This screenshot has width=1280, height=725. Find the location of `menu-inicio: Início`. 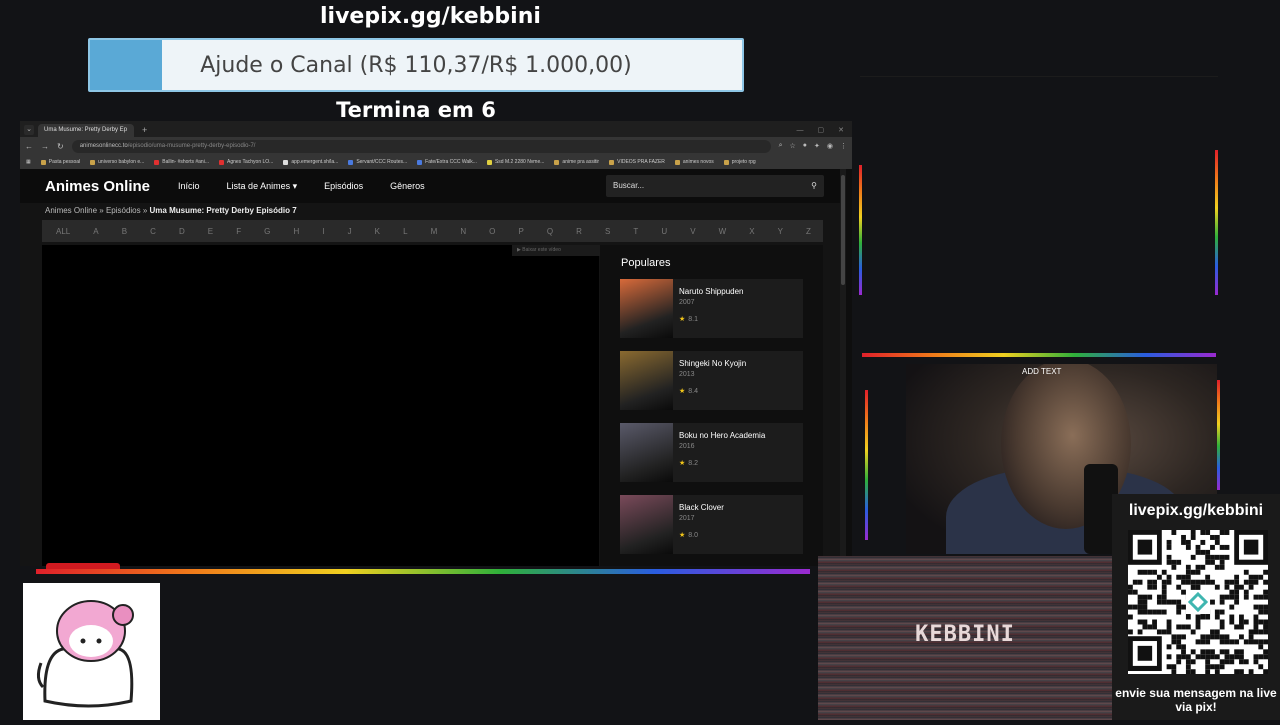

menu-inicio: Início is located at coordinates (189, 186).